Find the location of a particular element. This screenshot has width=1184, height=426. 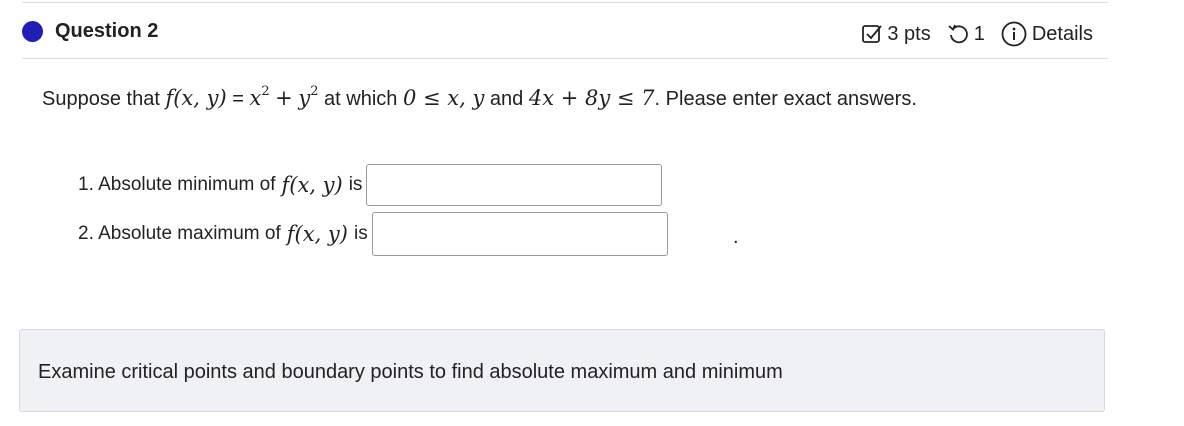

absolute-maximum-input is located at coordinates (519, 234).